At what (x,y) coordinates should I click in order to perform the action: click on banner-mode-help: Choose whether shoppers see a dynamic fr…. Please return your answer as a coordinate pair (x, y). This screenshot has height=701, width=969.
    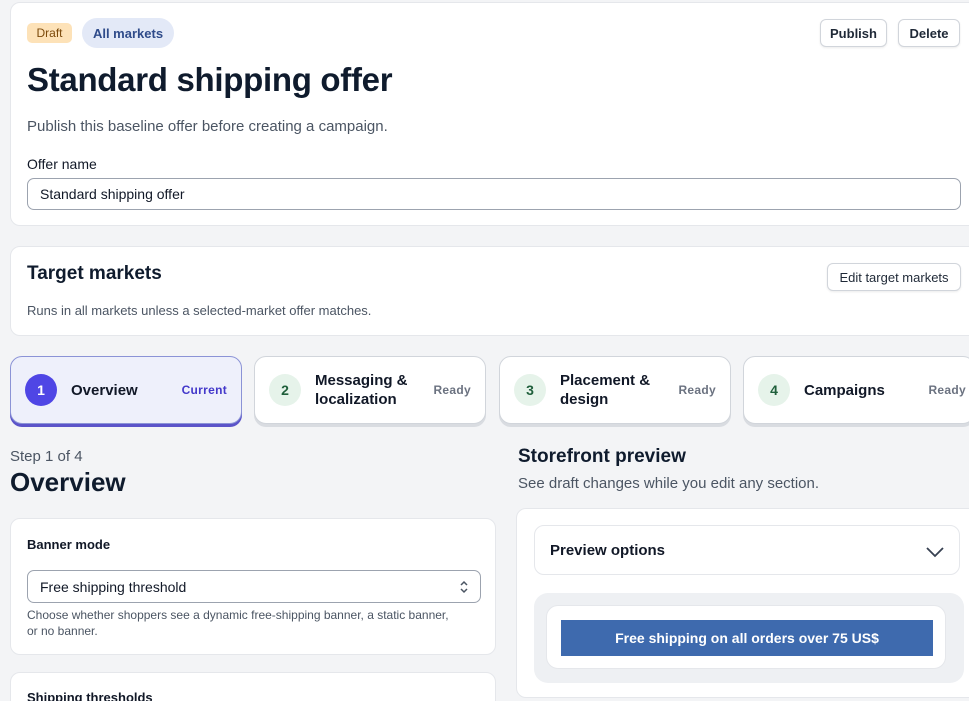
    Looking at the image, I should click on (238, 623).